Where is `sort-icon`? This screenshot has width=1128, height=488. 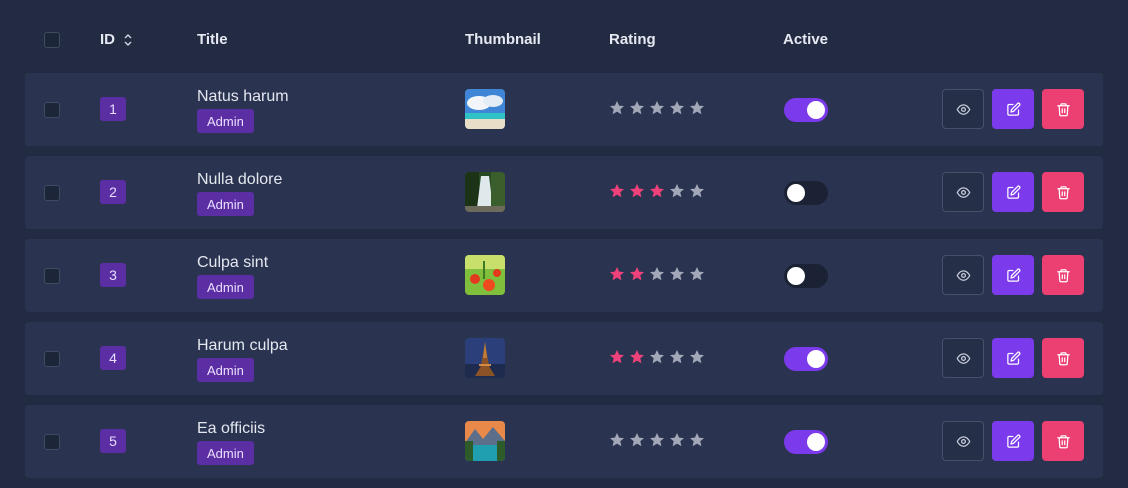 sort-icon is located at coordinates (128, 40).